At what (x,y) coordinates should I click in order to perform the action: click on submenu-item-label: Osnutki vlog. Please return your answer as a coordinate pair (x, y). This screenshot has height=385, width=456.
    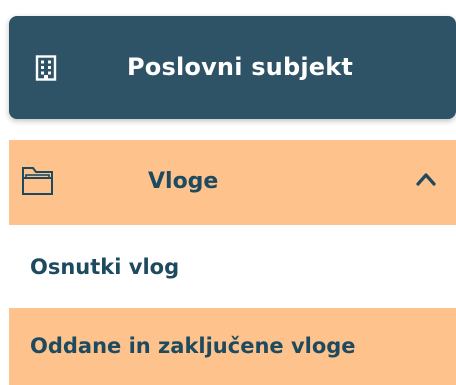
    Looking at the image, I should click on (105, 267).